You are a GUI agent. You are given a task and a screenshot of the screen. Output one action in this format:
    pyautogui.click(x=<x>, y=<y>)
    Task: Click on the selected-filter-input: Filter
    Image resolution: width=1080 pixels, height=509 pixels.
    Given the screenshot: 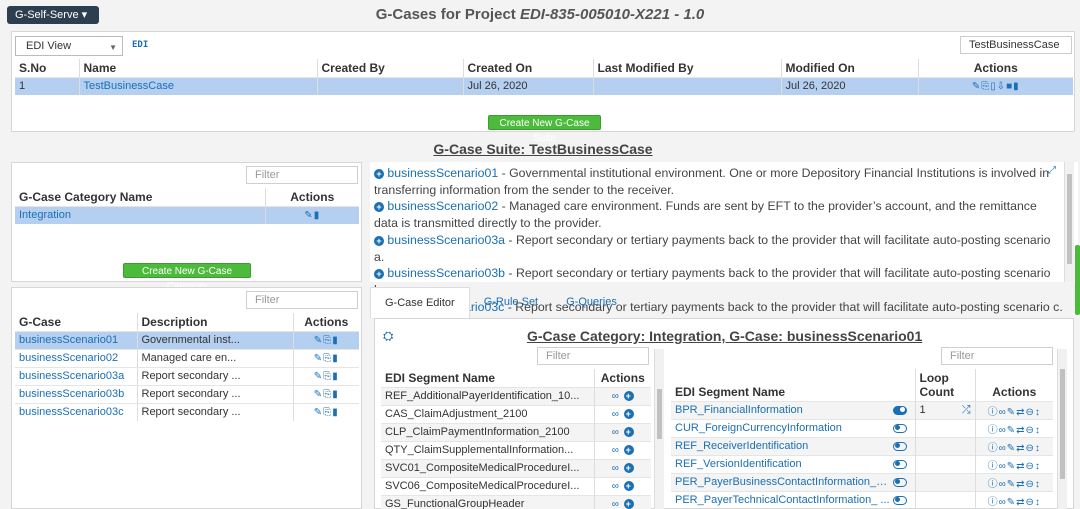 What is the action you would take?
    pyautogui.click(x=997, y=356)
    